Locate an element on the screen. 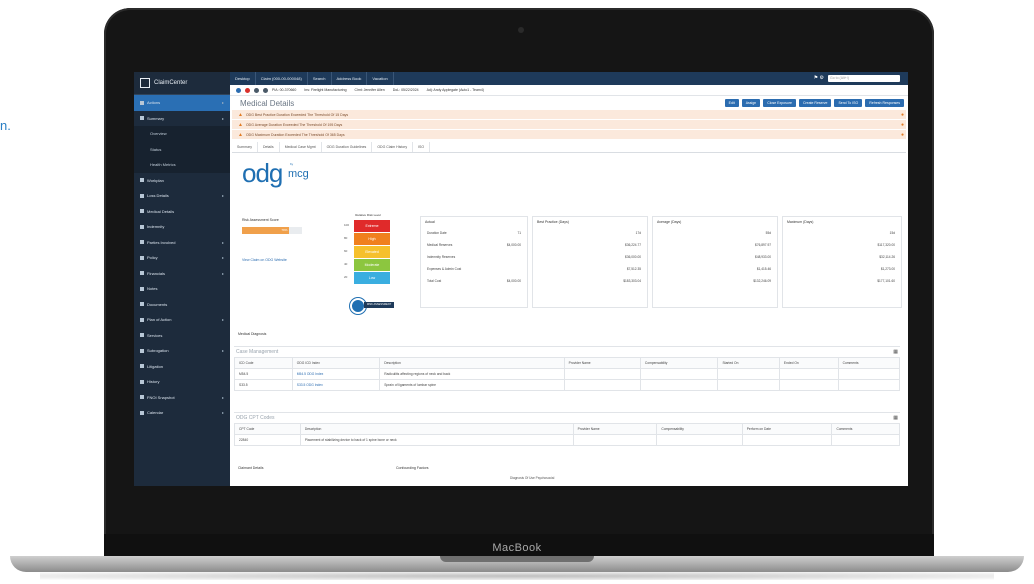 The width and height of the screenshot is (1034, 584). tab: ISO is located at coordinates (422, 147).